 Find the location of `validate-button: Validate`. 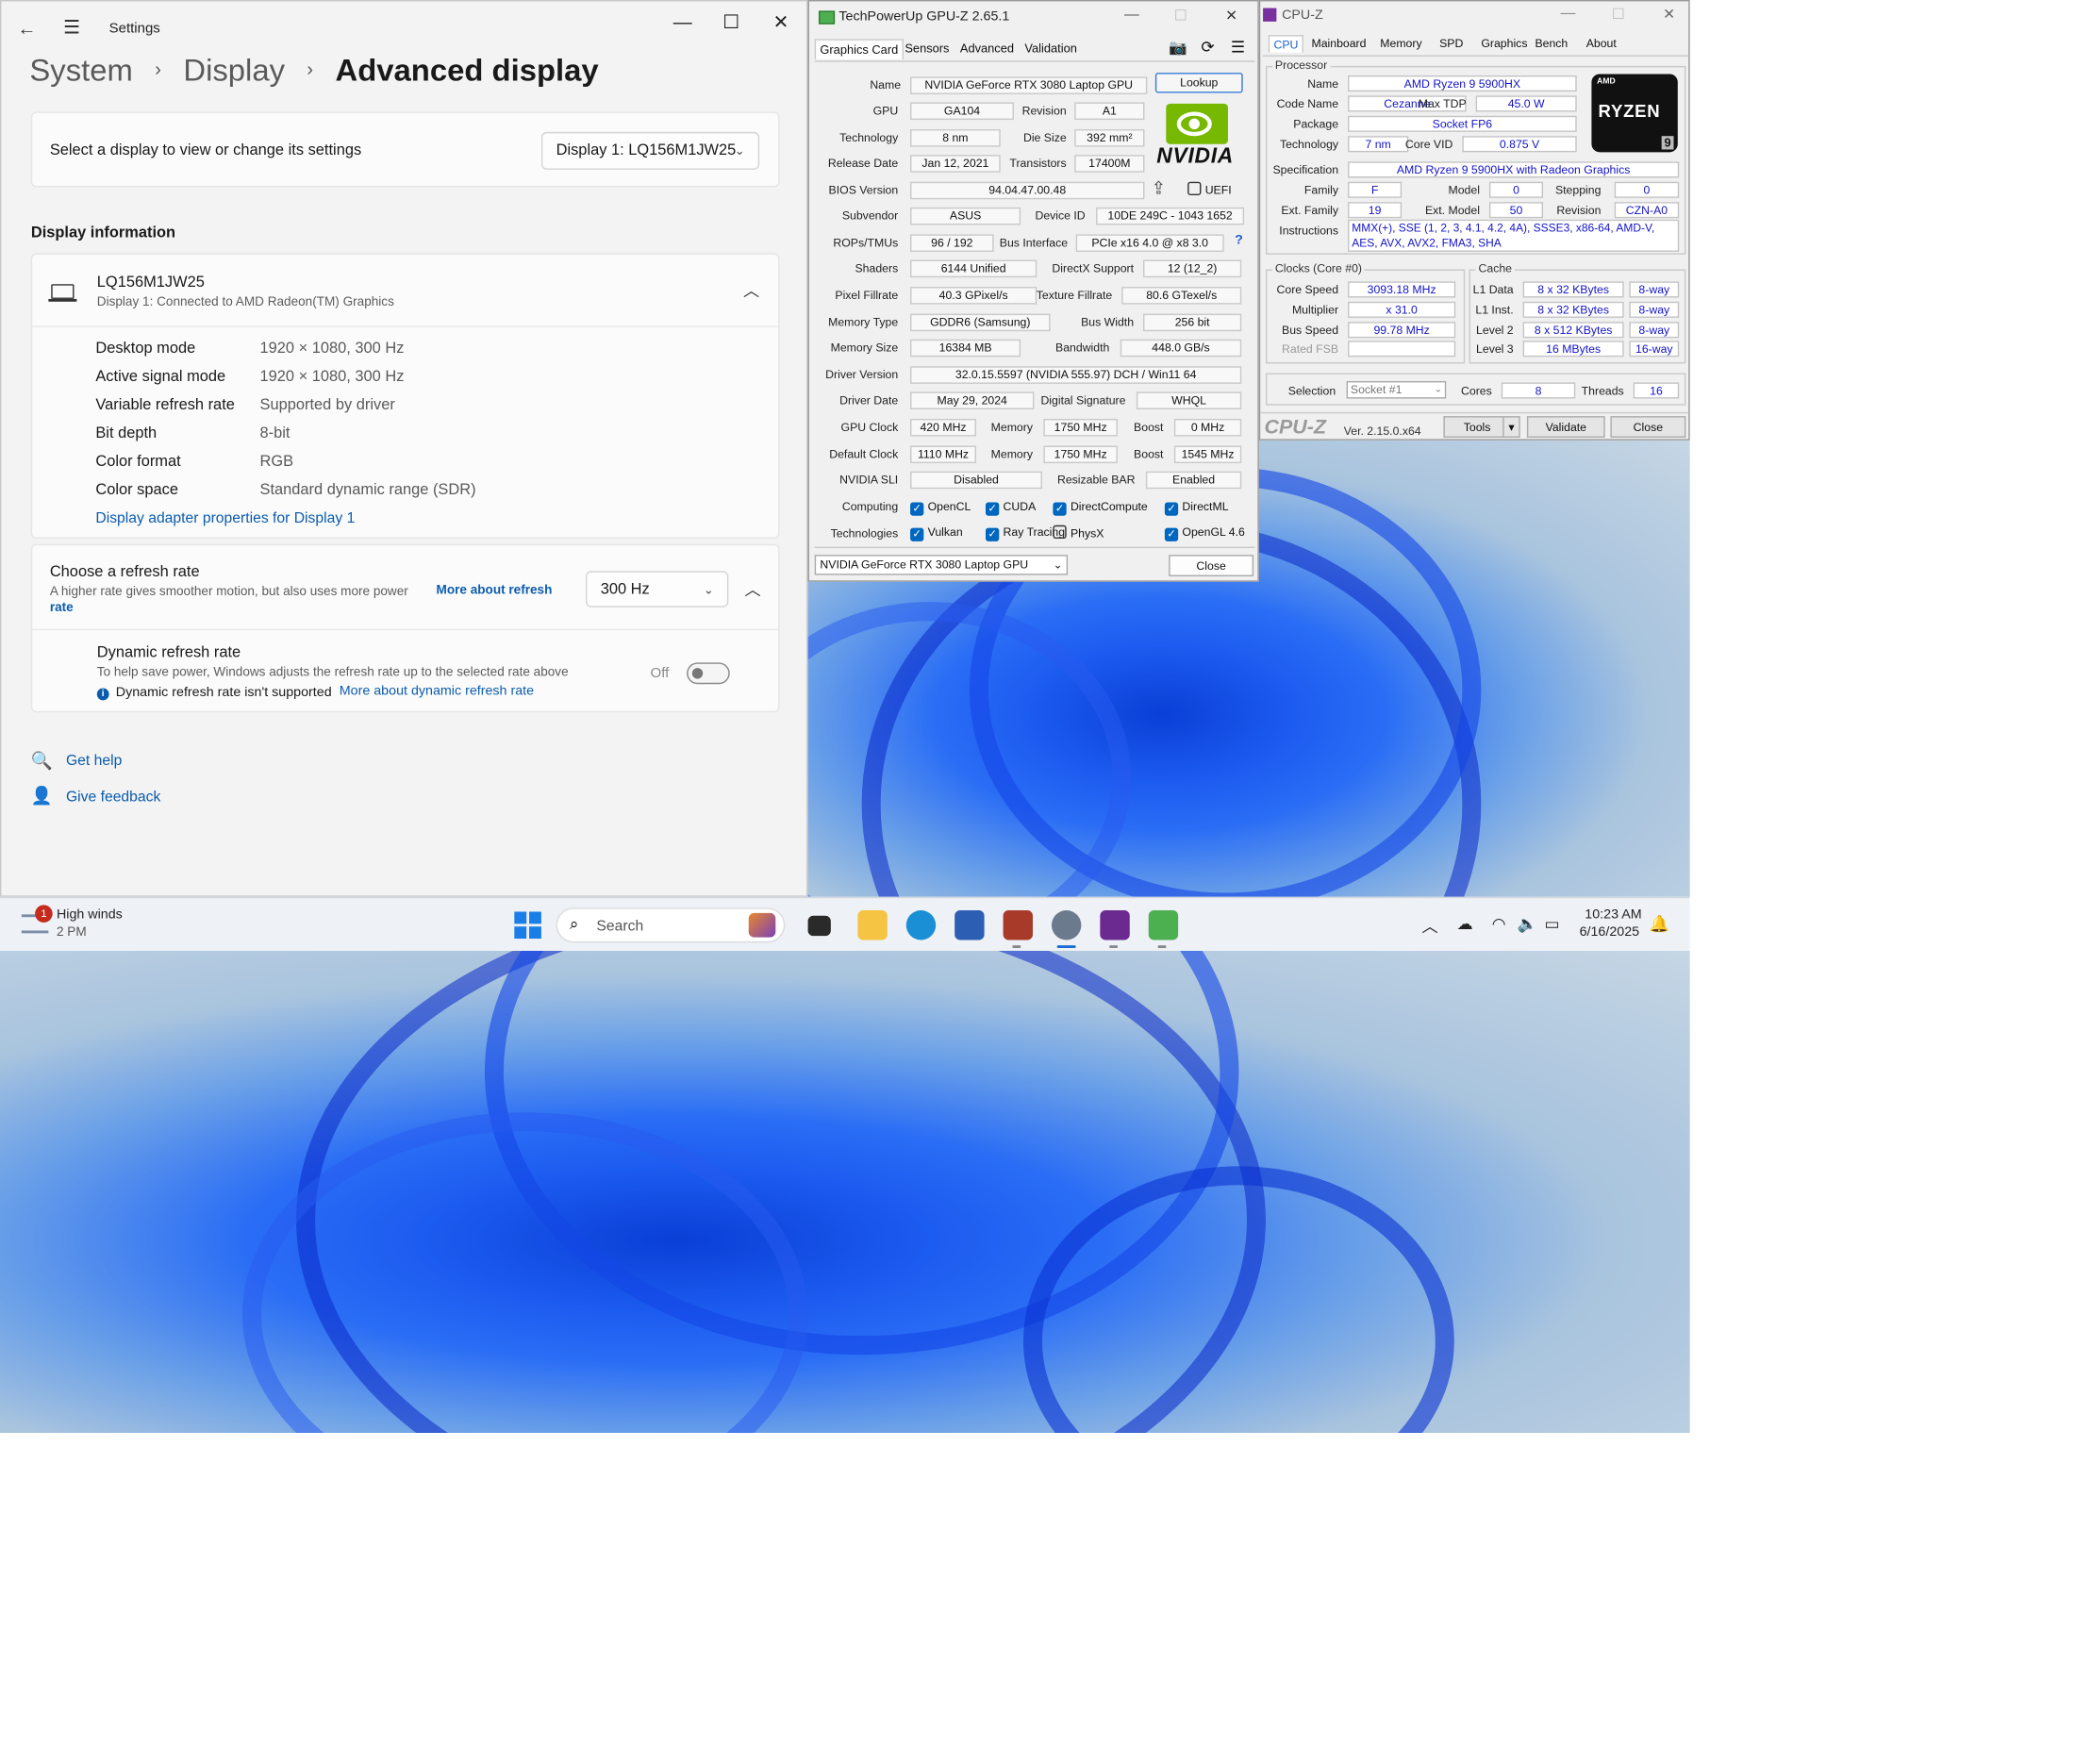

validate-button: Validate is located at coordinates (1566, 427).